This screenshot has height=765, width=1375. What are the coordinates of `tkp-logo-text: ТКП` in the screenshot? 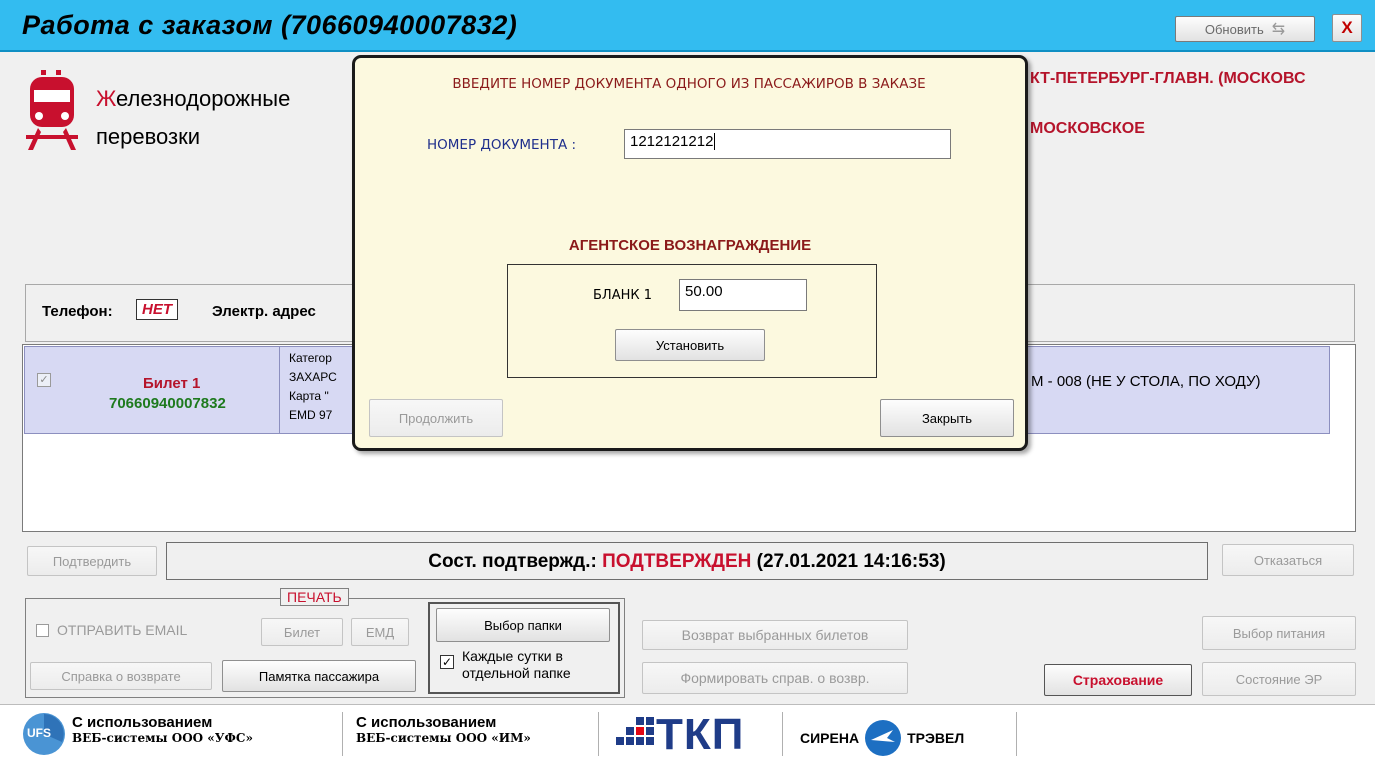 It's located at (700, 734).